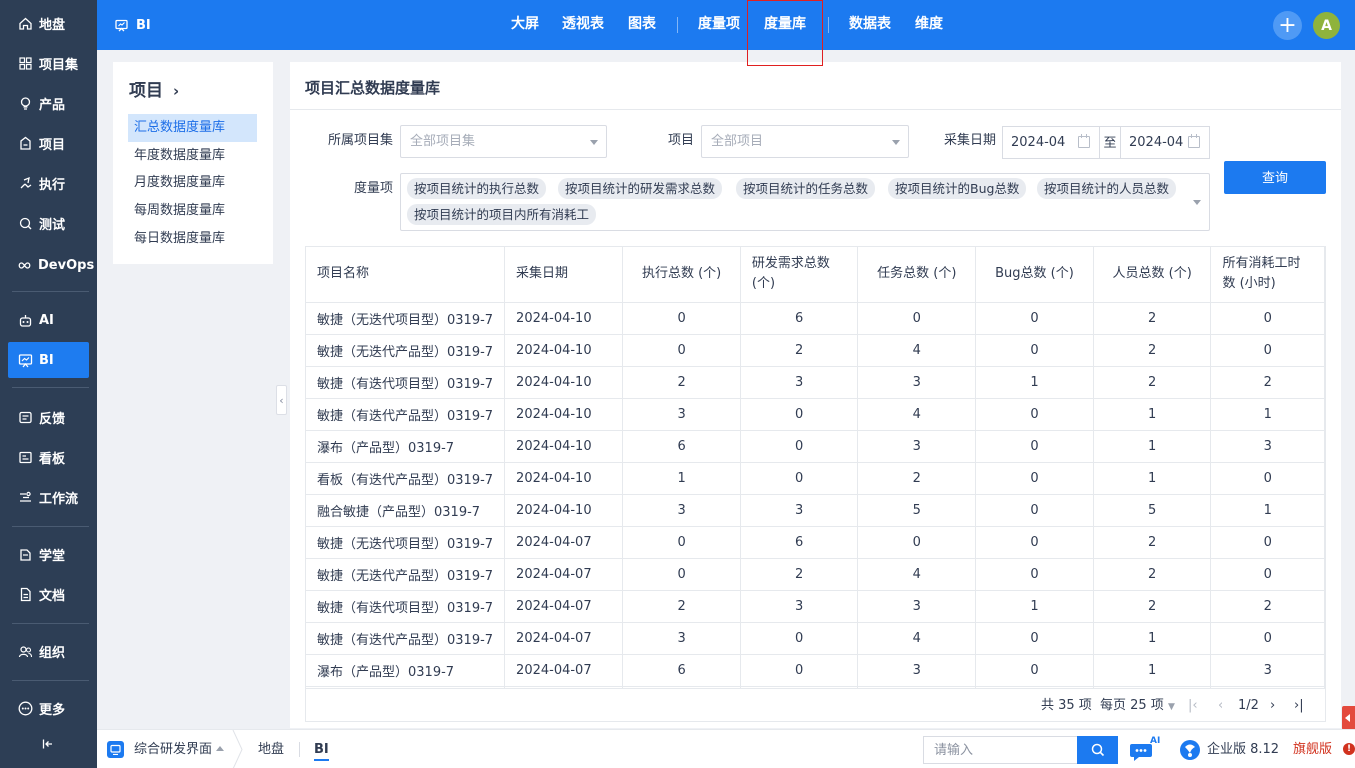 The image size is (1355, 768). Describe the element at coordinates (406, 478) in the screenshot. I see `project-name-cell: 看板（有迭代产品型）0319-7` at that location.